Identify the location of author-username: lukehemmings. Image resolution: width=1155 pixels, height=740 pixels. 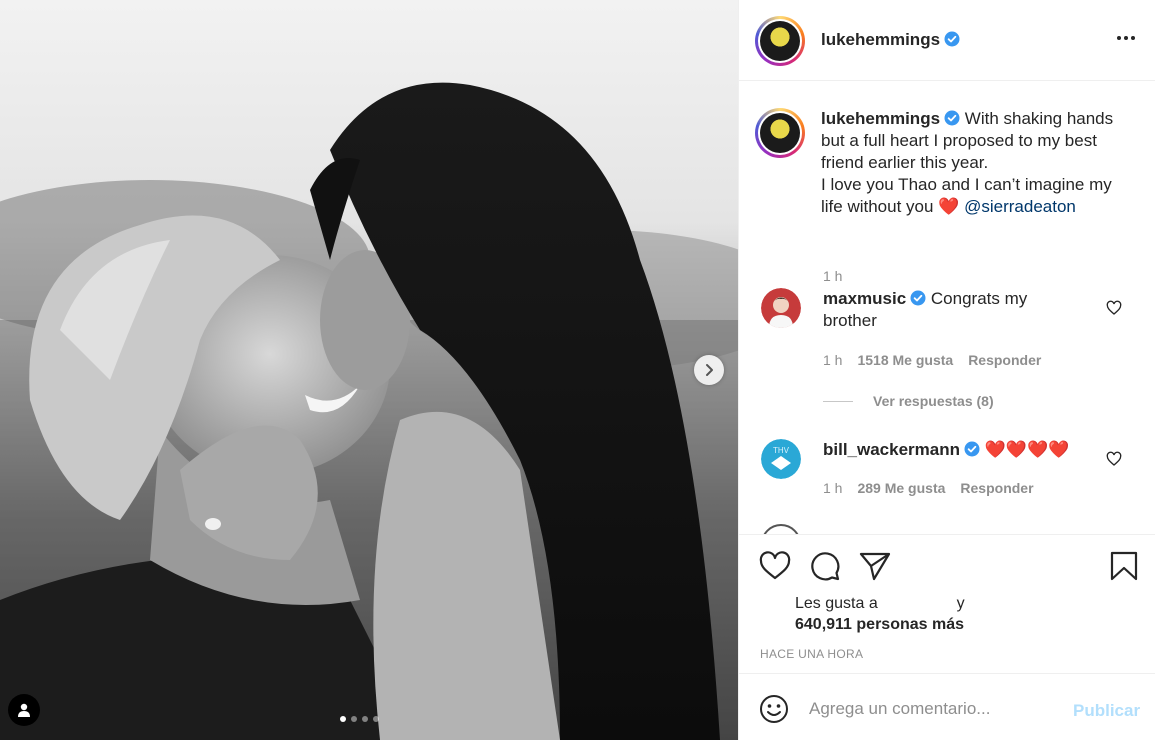
(890, 40).